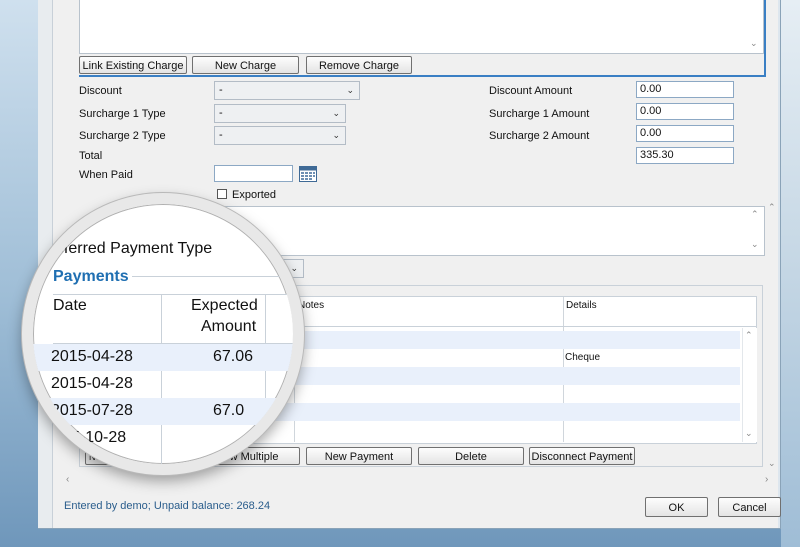  I want to click on surcharge2-amount-label: Surcharge 2 Amount, so click(539, 136).